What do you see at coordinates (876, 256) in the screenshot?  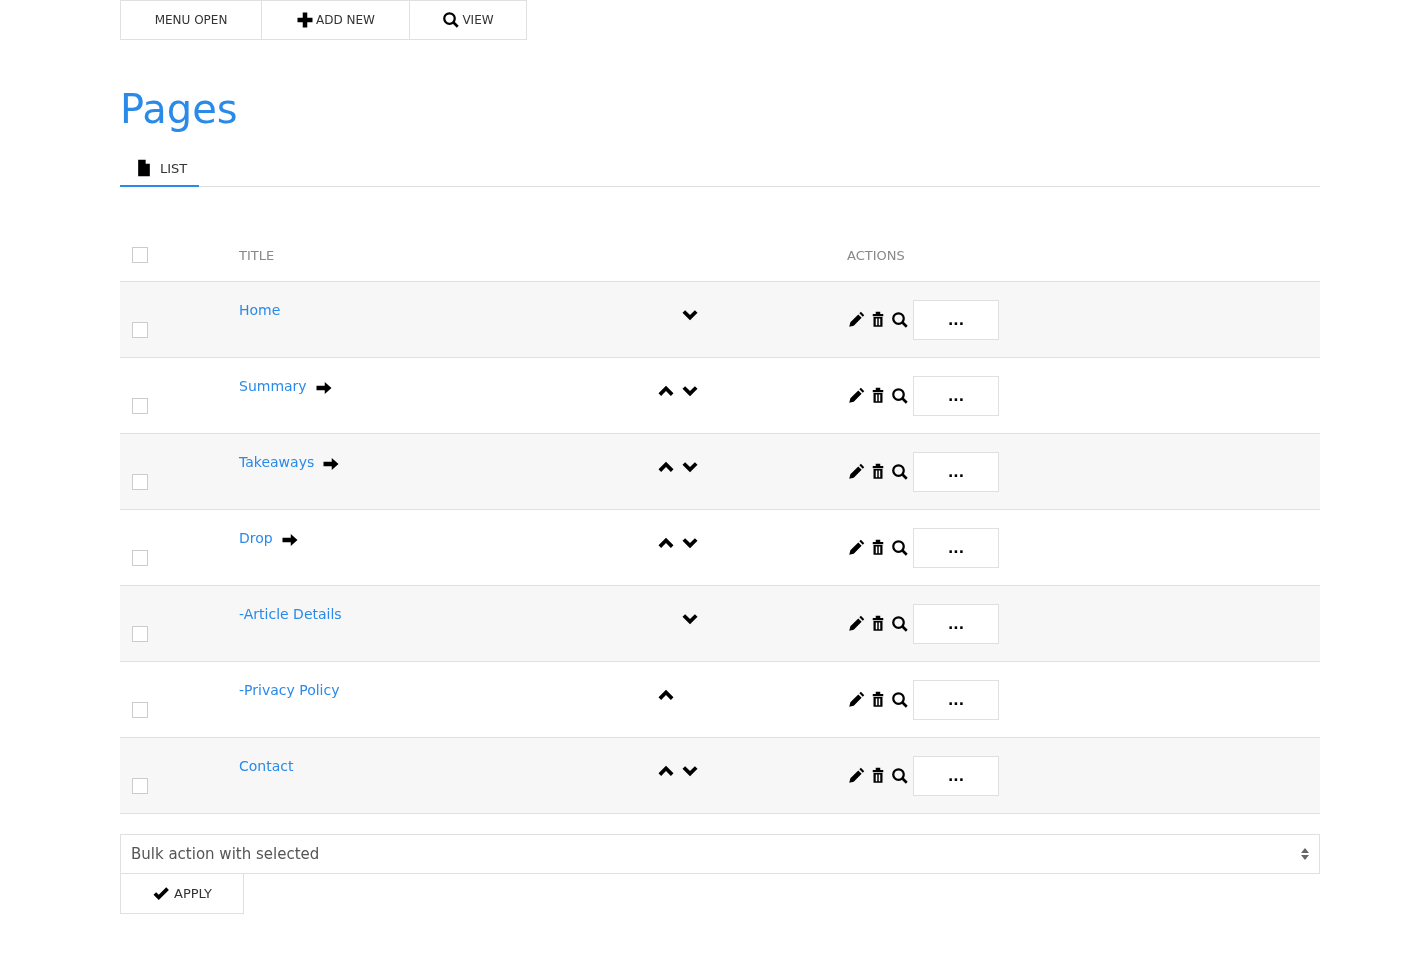 I see `column-header: ACTIONS` at bounding box center [876, 256].